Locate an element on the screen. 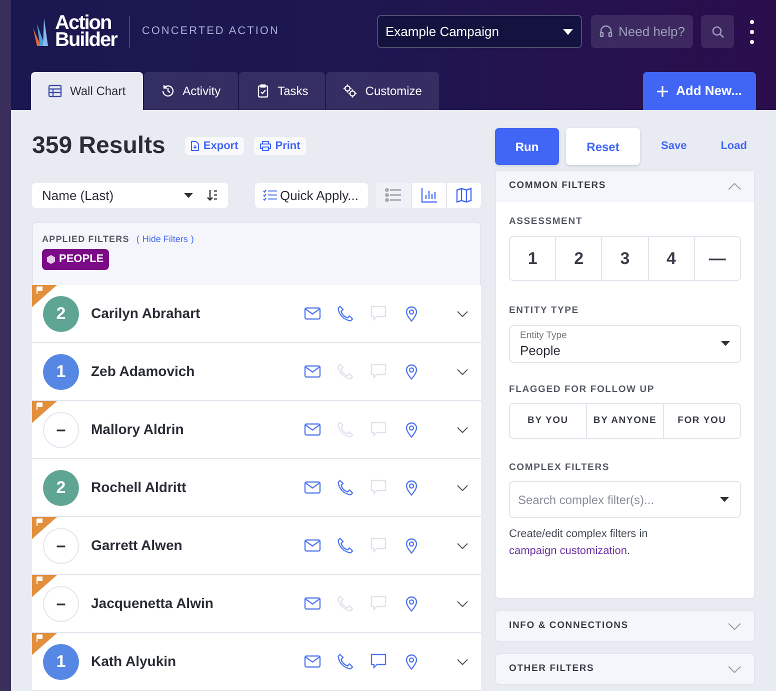 This screenshot has height=691, width=776. person-row: – Jacquenetta Alwin is located at coordinates (256, 604).